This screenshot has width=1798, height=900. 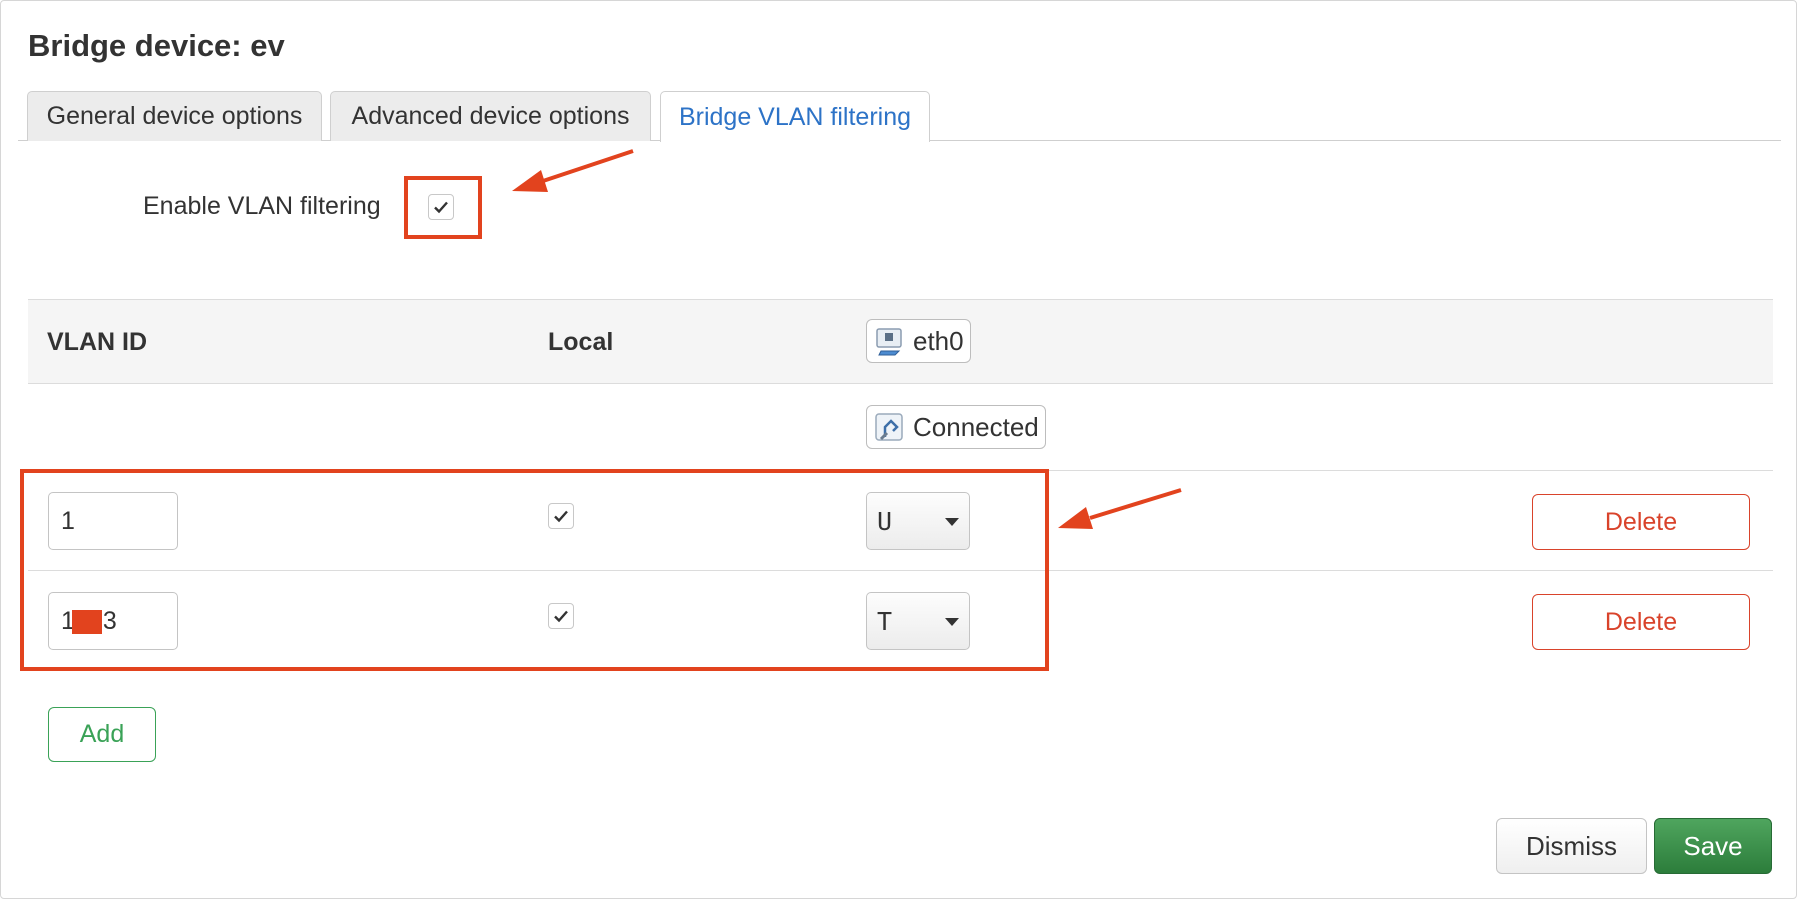 I want to click on column-header-vlan-id: VLAN ID, so click(x=97, y=342).